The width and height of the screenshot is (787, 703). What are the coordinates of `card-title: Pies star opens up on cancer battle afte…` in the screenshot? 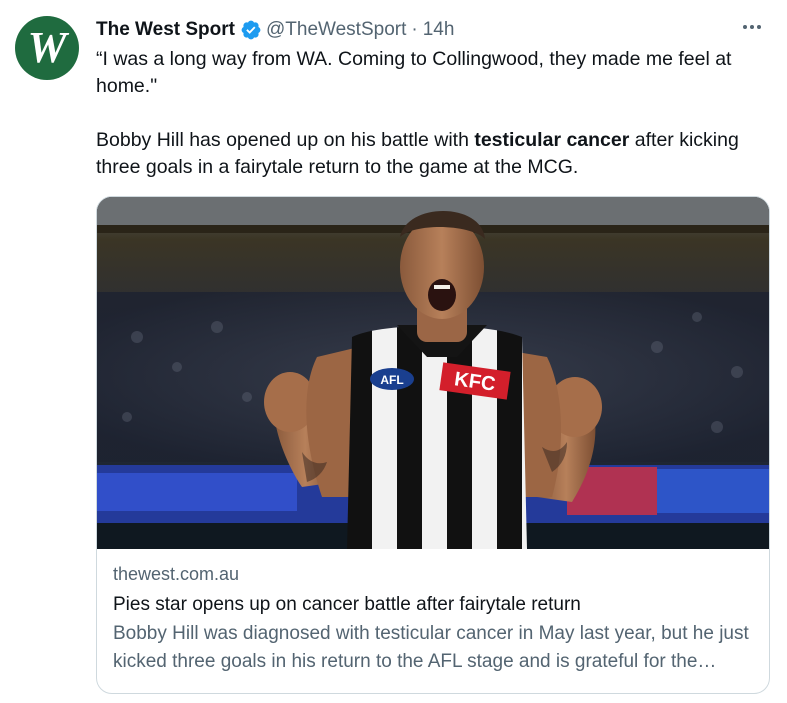 It's located at (347, 604).